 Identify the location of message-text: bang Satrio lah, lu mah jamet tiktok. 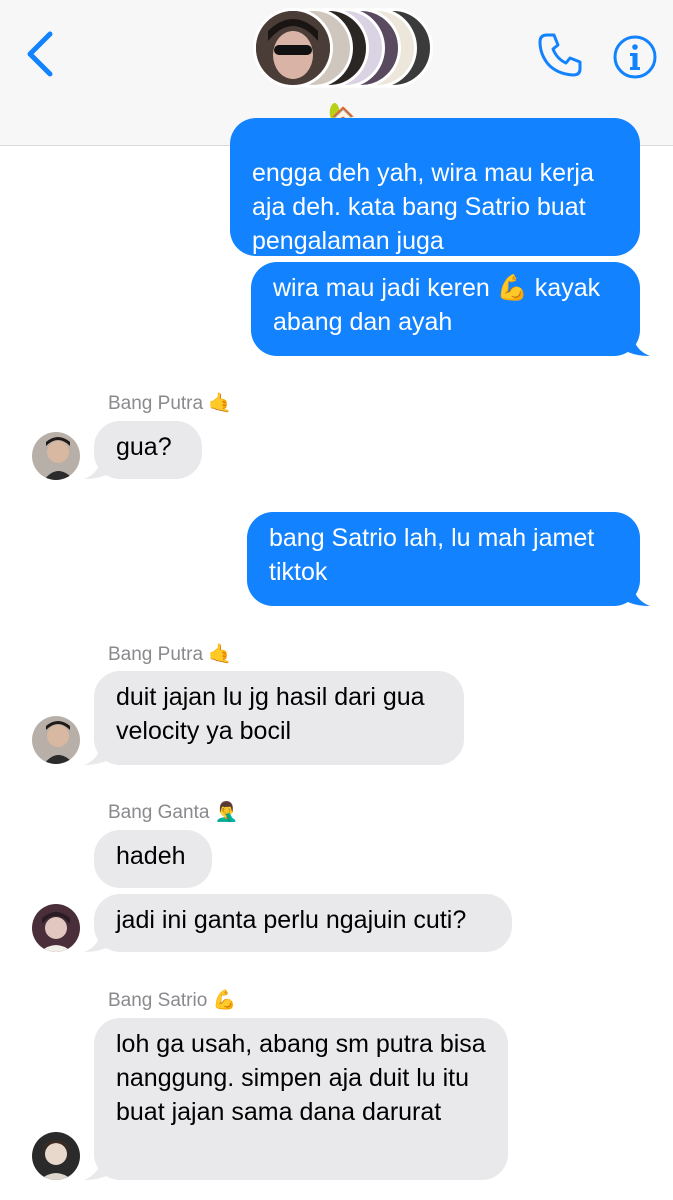
(432, 555).